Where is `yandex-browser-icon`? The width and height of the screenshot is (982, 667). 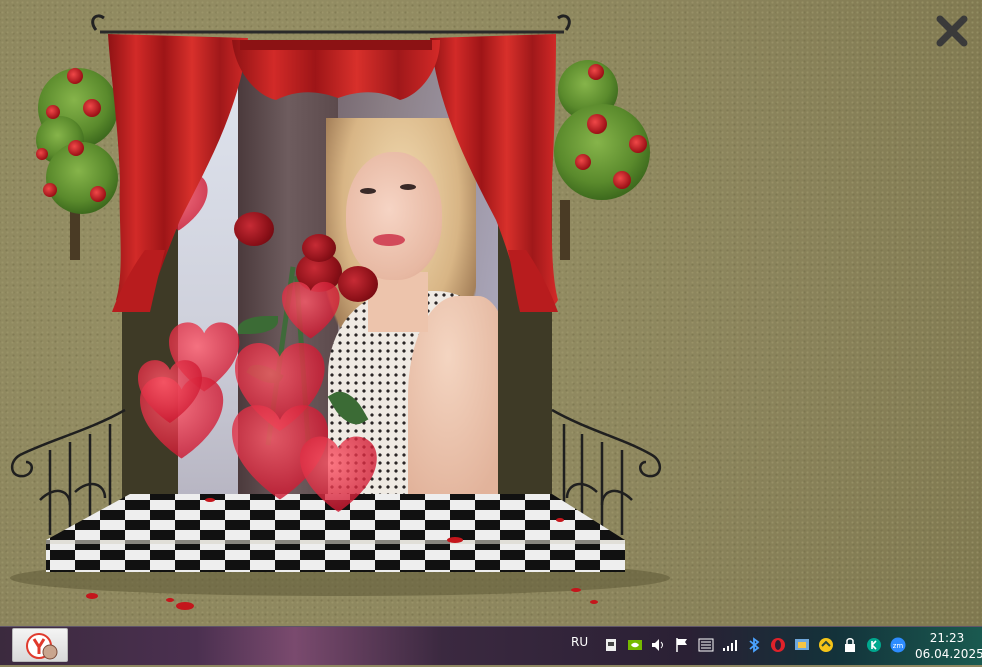
yandex-browser-icon is located at coordinates (42, 646).